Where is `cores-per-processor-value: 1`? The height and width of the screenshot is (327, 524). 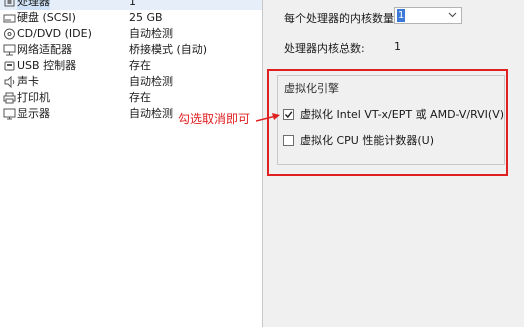 cores-per-processor-value: 1 is located at coordinates (401, 15).